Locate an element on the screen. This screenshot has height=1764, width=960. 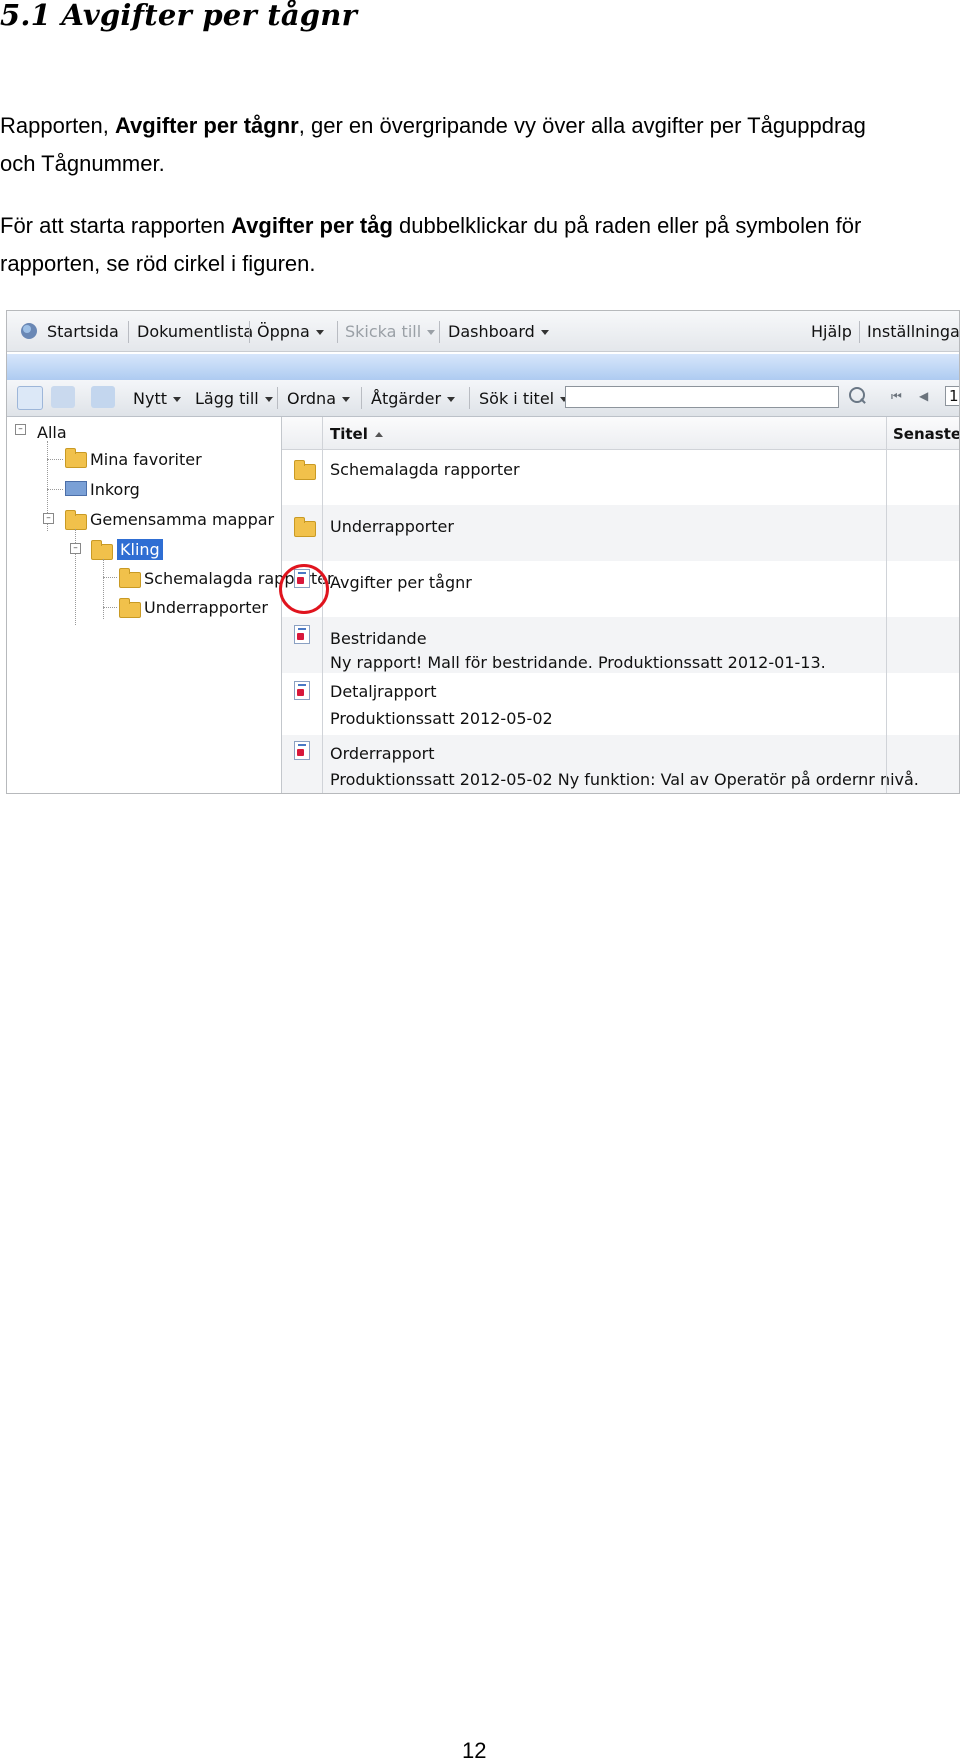
inbox-icon is located at coordinates (76, 488).